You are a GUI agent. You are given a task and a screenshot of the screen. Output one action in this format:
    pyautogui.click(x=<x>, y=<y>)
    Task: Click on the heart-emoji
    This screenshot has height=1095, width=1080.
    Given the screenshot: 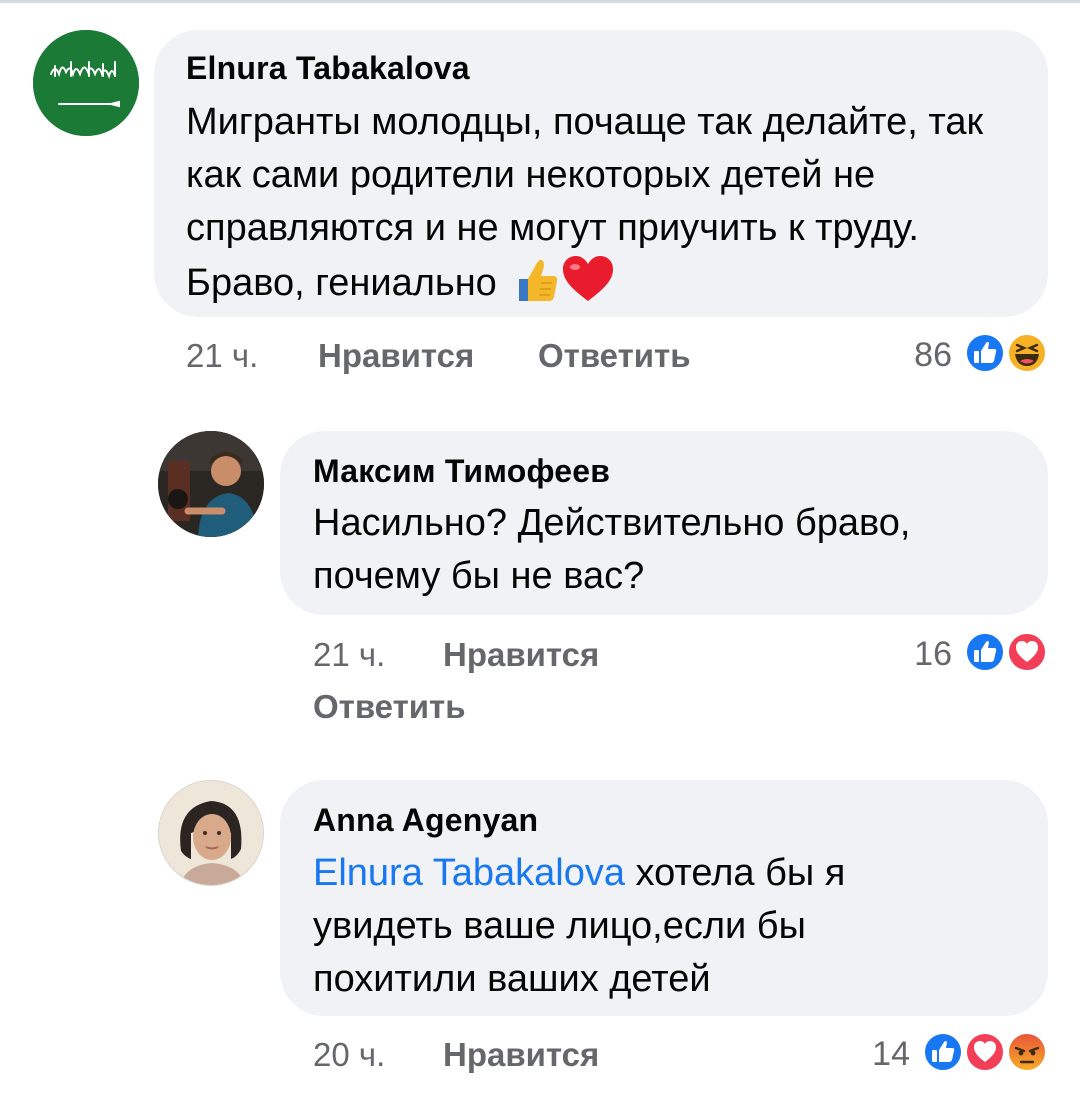 What is the action you would take?
    pyautogui.click(x=588, y=278)
    